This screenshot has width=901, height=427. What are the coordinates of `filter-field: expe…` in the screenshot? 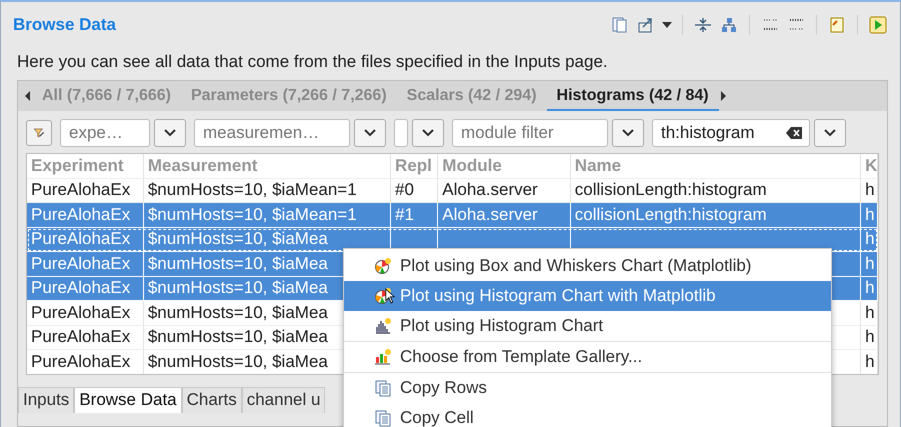 It's located at (105, 133).